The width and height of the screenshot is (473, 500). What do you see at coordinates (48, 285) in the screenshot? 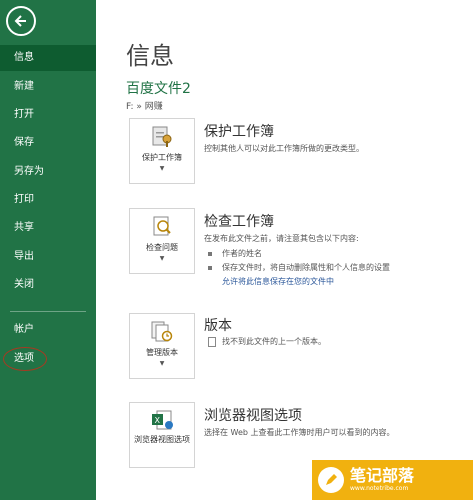
I see `sidebar-item-close: 关闭` at bounding box center [48, 285].